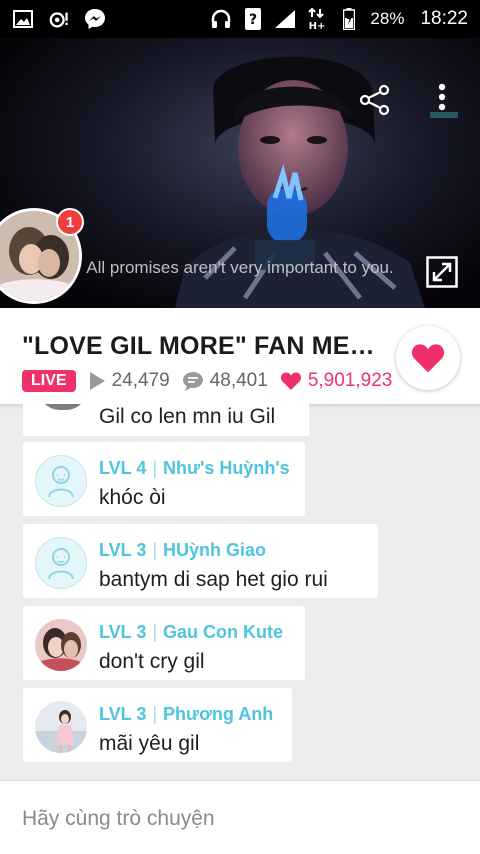 This screenshot has height=854, width=480. What do you see at coordinates (123, 468) in the screenshot?
I see `user-level: LVL 4` at bounding box center [123, 468].